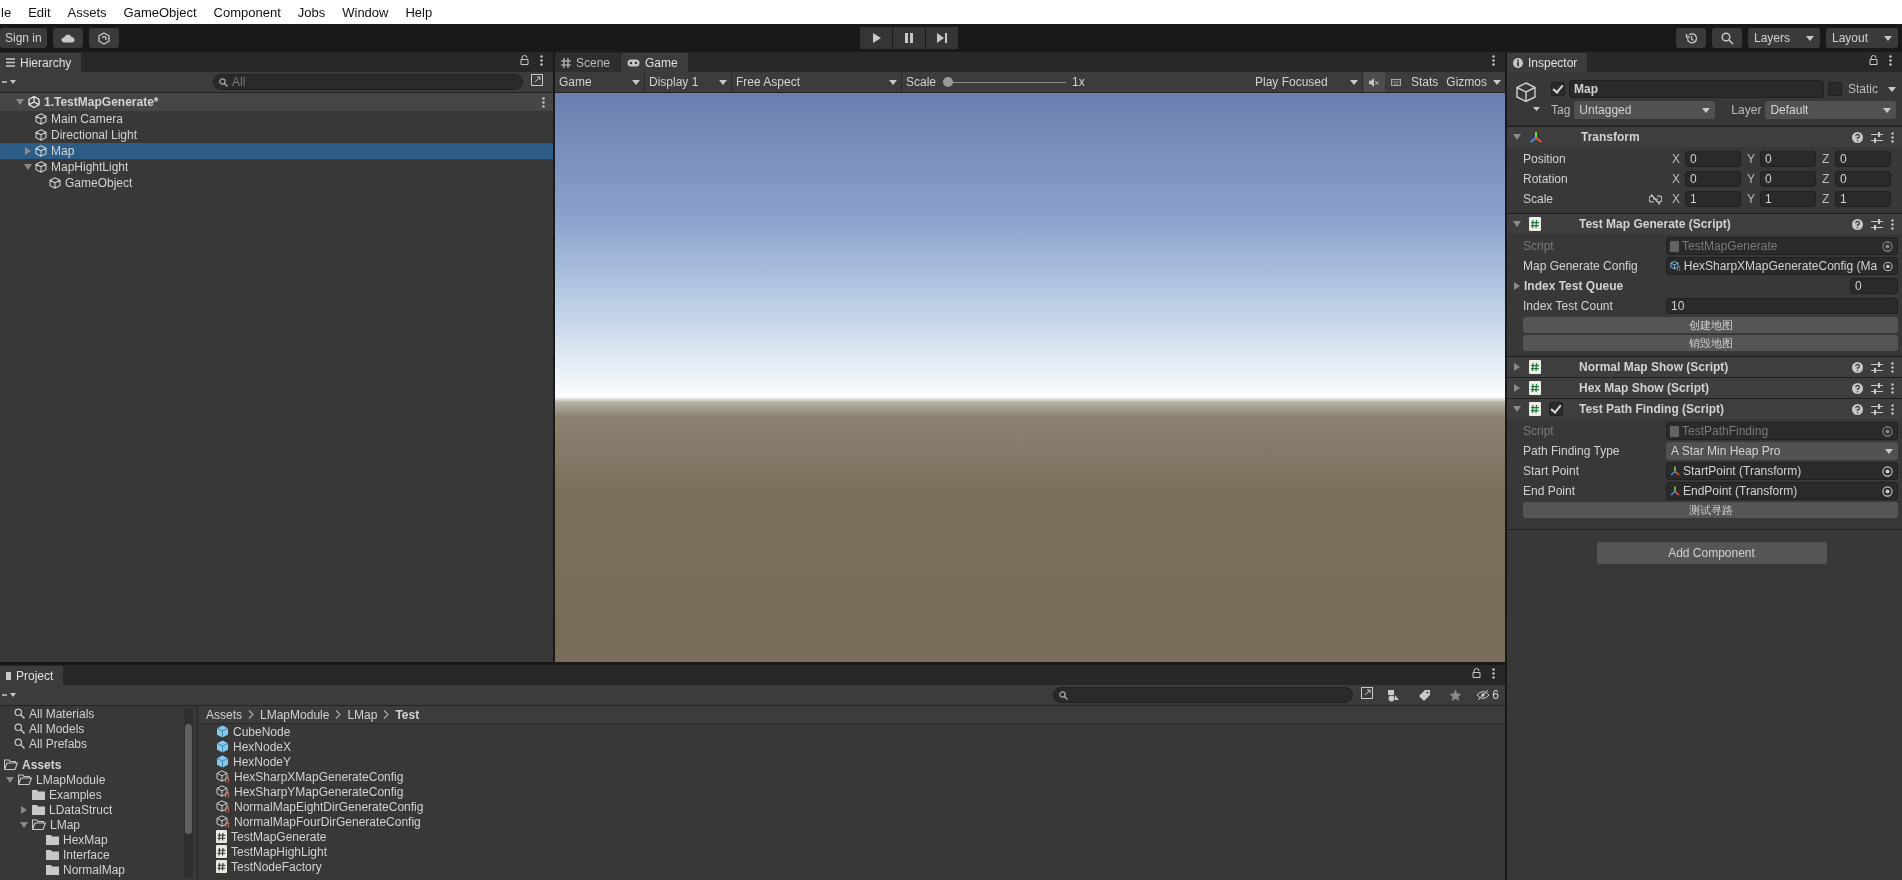 This screenshot has height=880, width=1902. What do you see at coordinates (851, 791) in the screenshot?
I see `asset-item: HexSharpYMapGenerateConfig` at bounding box center [851, 791].